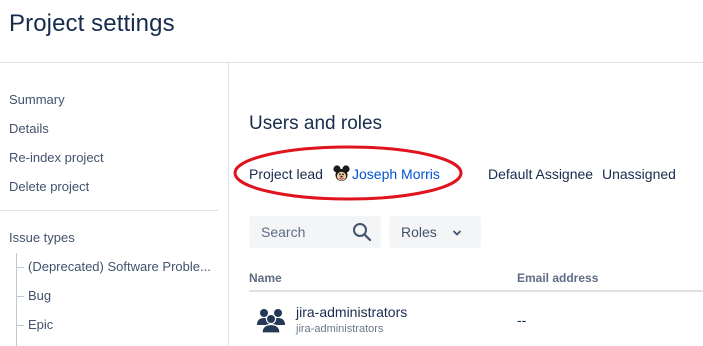 This screenshot has width=703, height=346. Describe the element at coordinates (340, 329) in the screenshot. I see `group-subtext: jira-administrators` at that location.